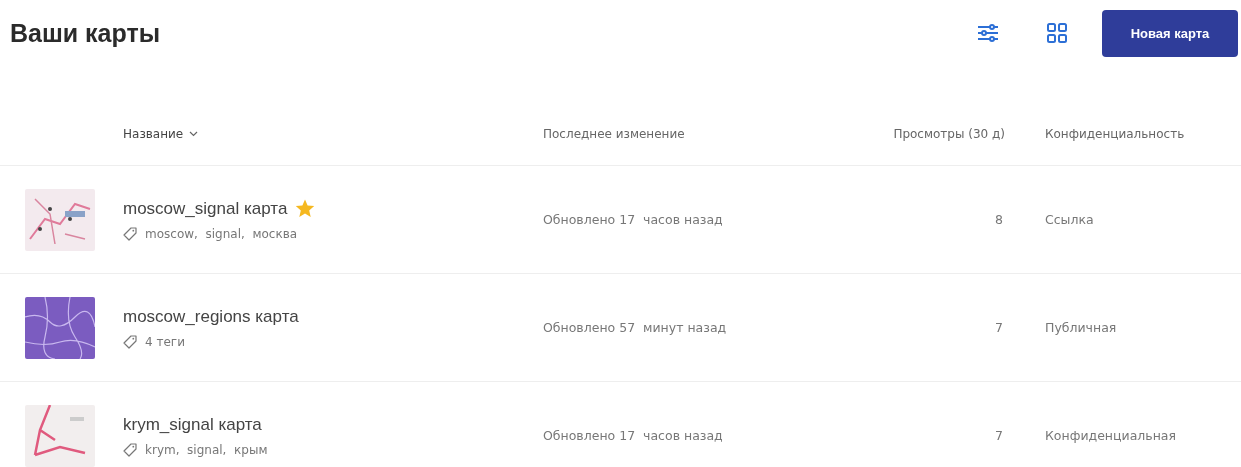 This screenshot has height=467, width=1241. Describe the element at coordinates (153, 133) in the screenshot. I see `column-header: Название` at that location.